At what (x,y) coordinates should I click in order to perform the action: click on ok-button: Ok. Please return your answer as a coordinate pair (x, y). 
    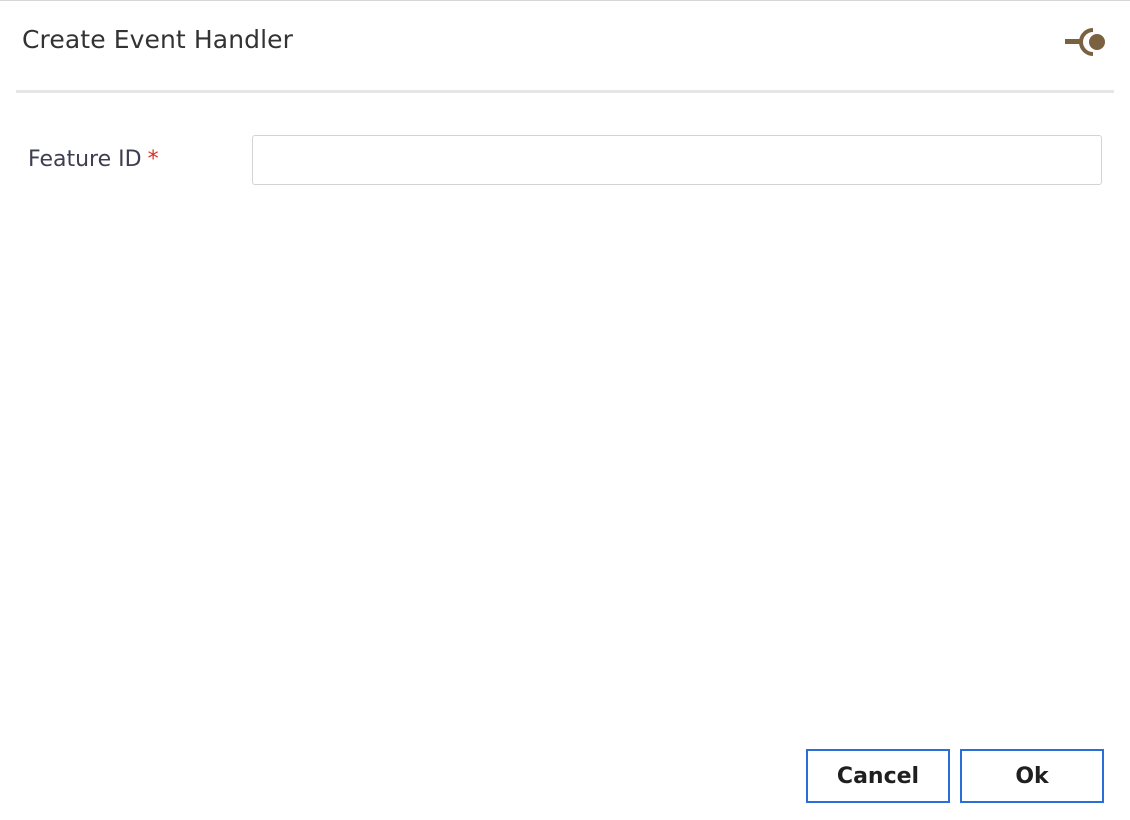
    Looking at the image, I should click on (1032, 776).